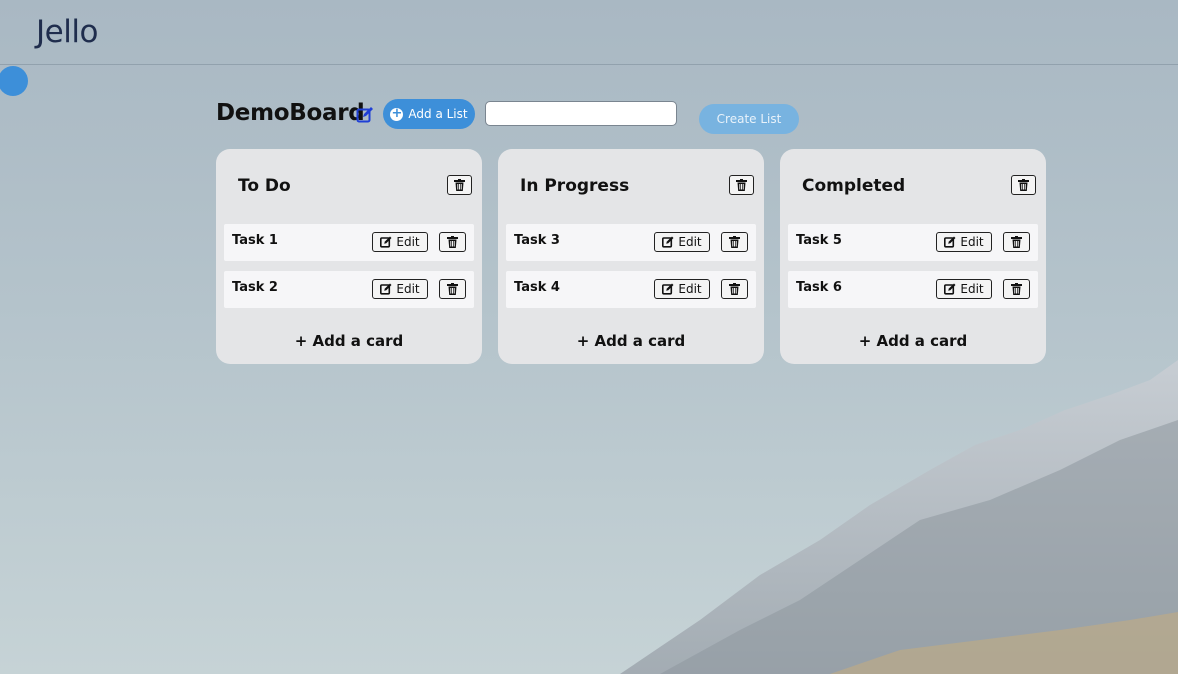 The image size is (1178, 674). Describe the element at coordinates (255, 287) in the screenshot. I see `card-title: Task 2` at that location.